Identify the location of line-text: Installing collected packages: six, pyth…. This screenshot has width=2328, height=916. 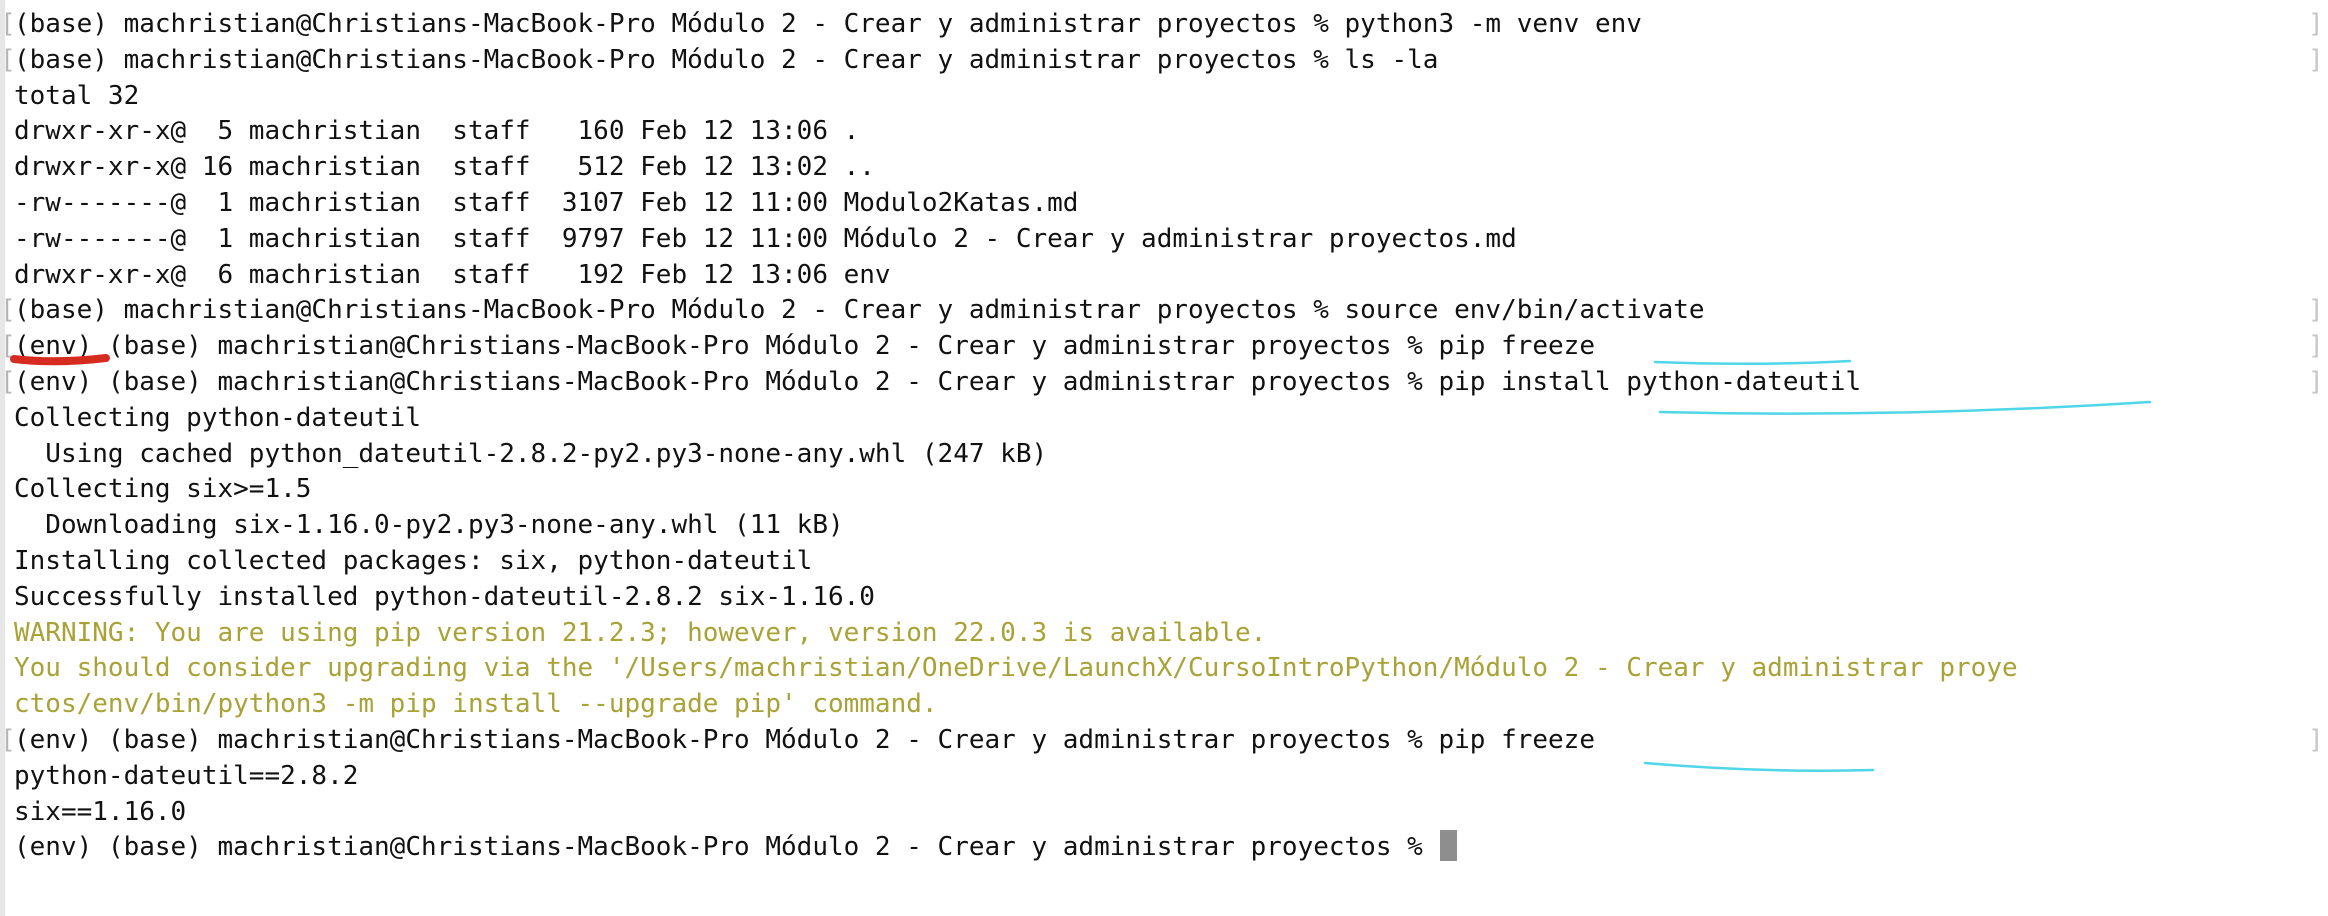
(413, 560).